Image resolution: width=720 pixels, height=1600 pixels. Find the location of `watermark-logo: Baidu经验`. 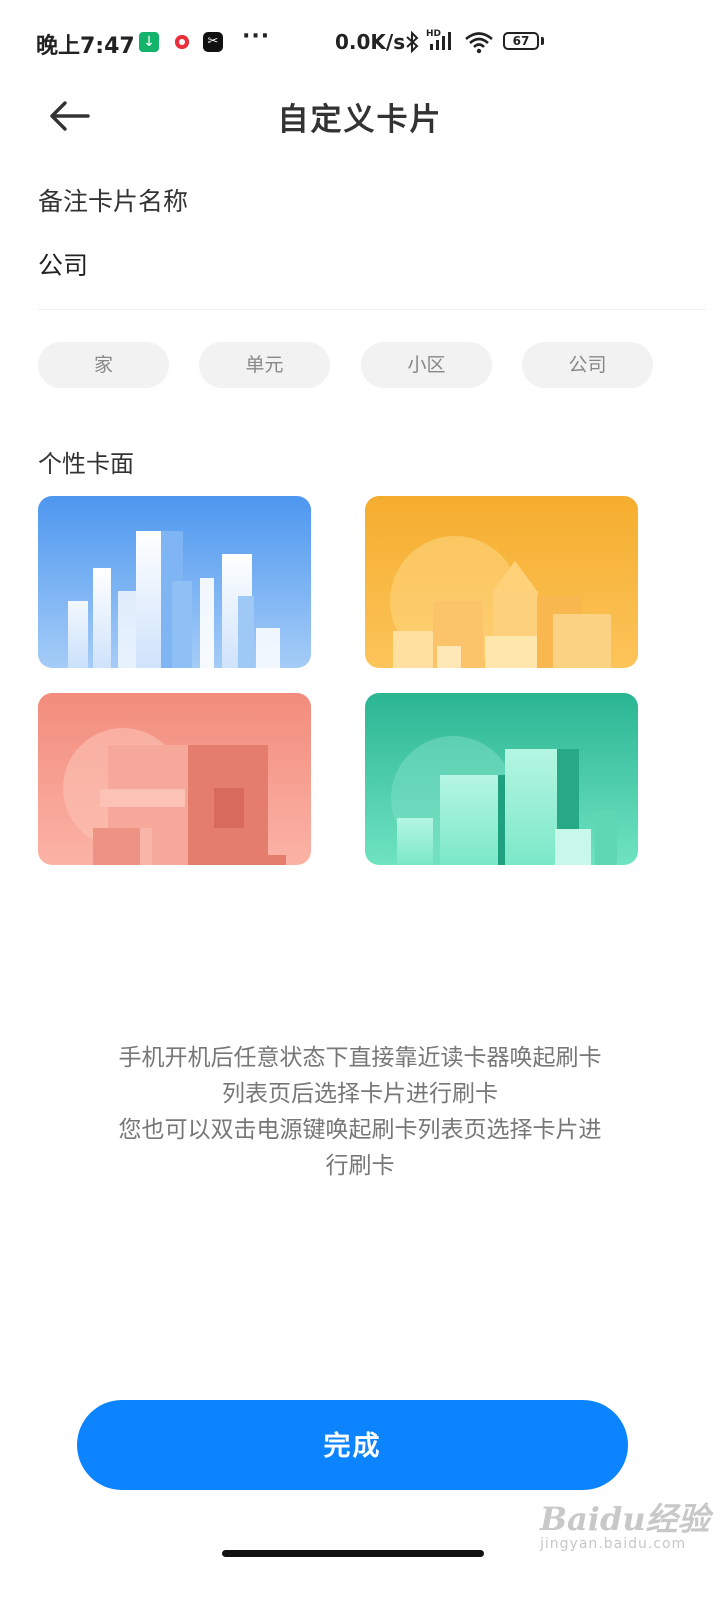

watermark-logo: Baidu经验 is located at coordinates (625, 1519).